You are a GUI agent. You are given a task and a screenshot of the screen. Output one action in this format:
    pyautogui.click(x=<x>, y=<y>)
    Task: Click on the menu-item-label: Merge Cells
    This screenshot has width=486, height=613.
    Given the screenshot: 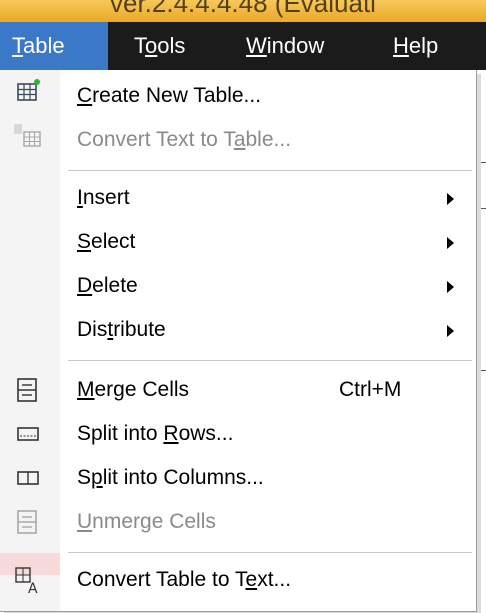 What is the action you would take?
    pyautogui.click(x=133, y=389)
    